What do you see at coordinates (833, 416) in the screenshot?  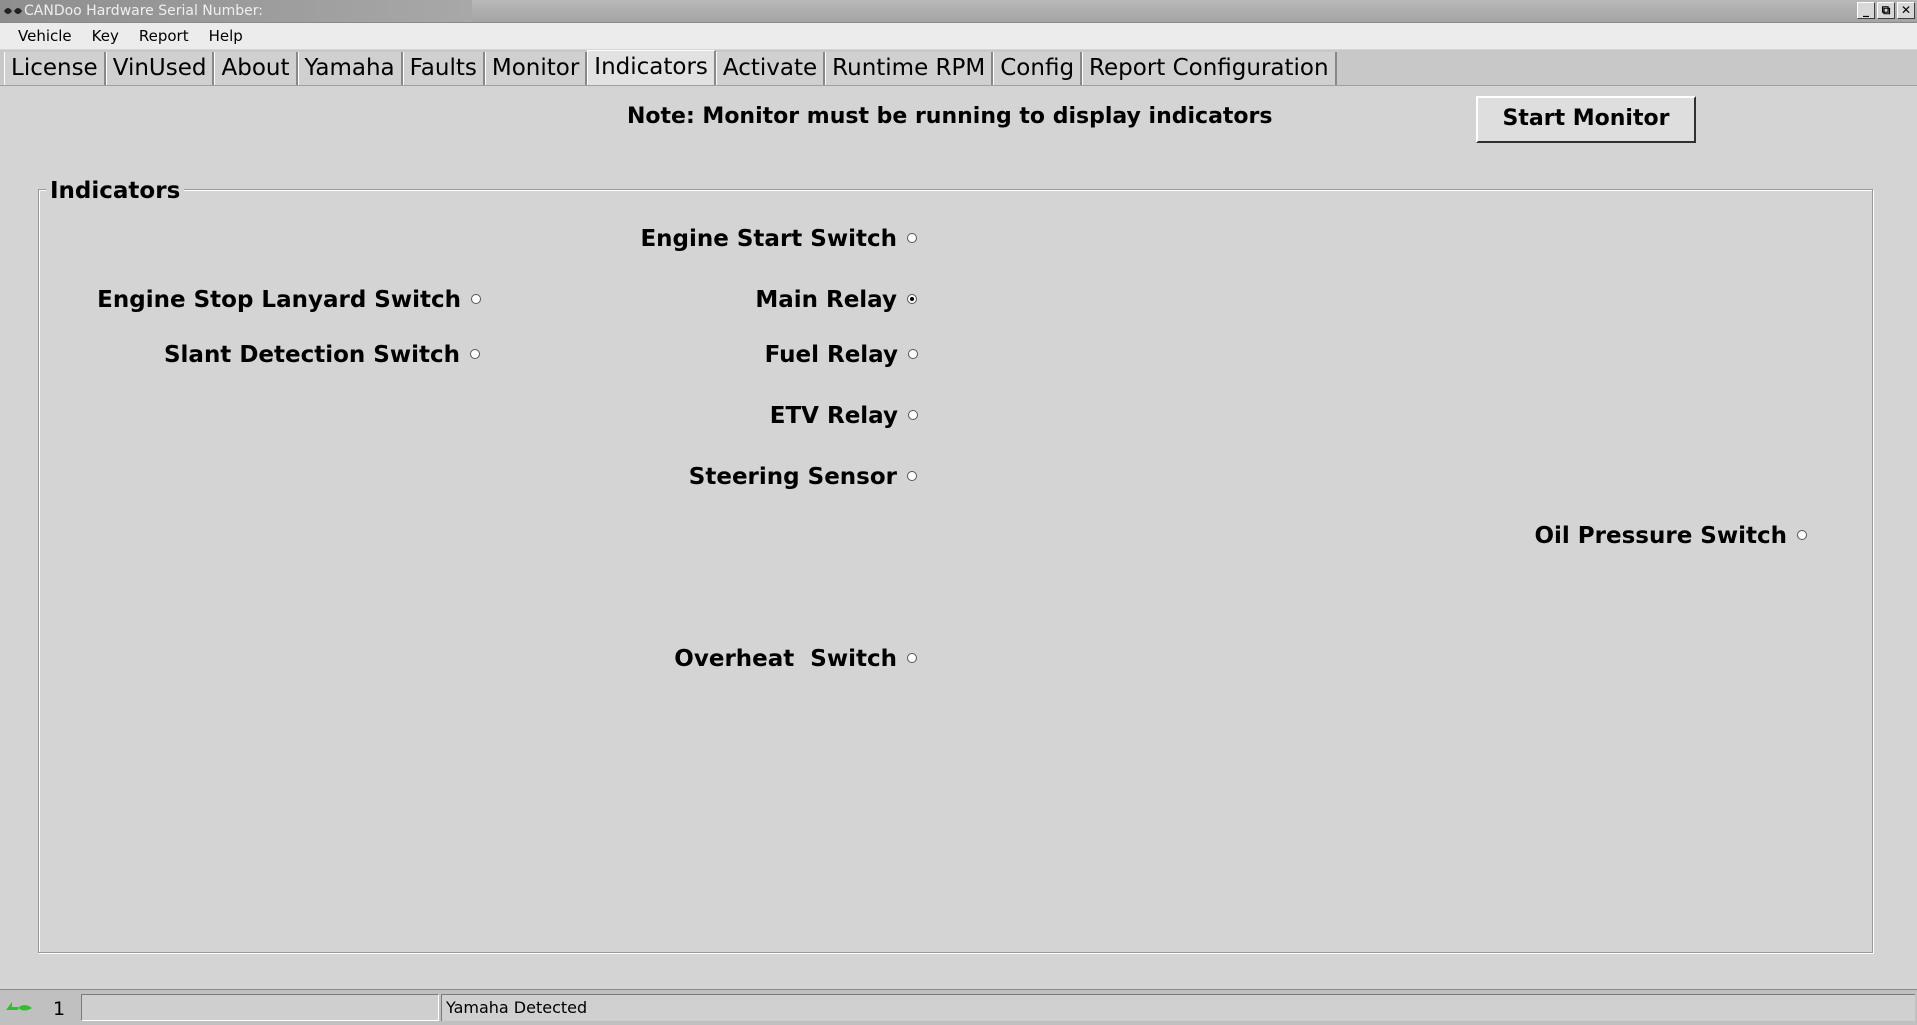 I see `indicator-label: ETV Relay` at bounding box center [833, 416].